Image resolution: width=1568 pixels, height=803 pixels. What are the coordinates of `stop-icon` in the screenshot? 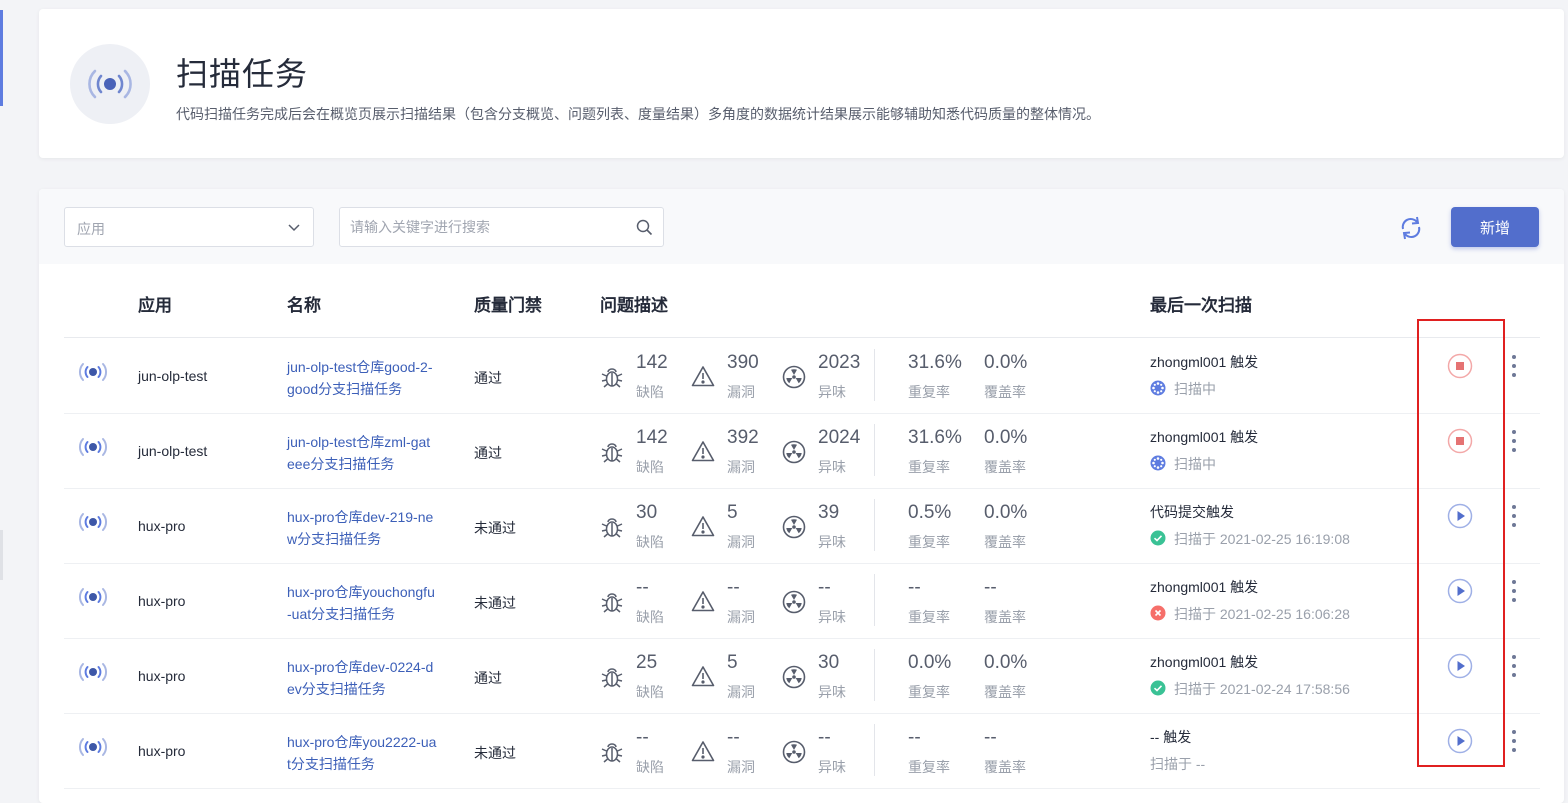 It's located at (1460, 368).